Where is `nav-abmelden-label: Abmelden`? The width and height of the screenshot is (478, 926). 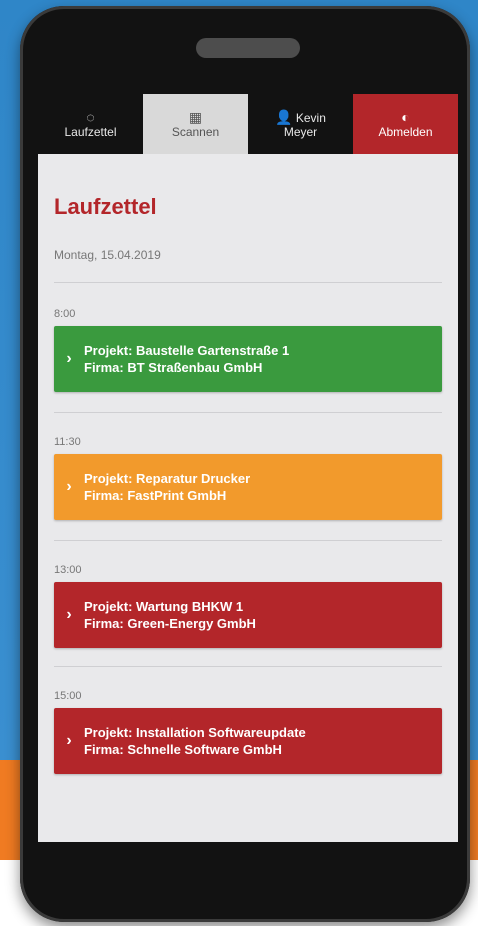
nav-abmelden-label: Abmelden is located at coordinates (405, 132).